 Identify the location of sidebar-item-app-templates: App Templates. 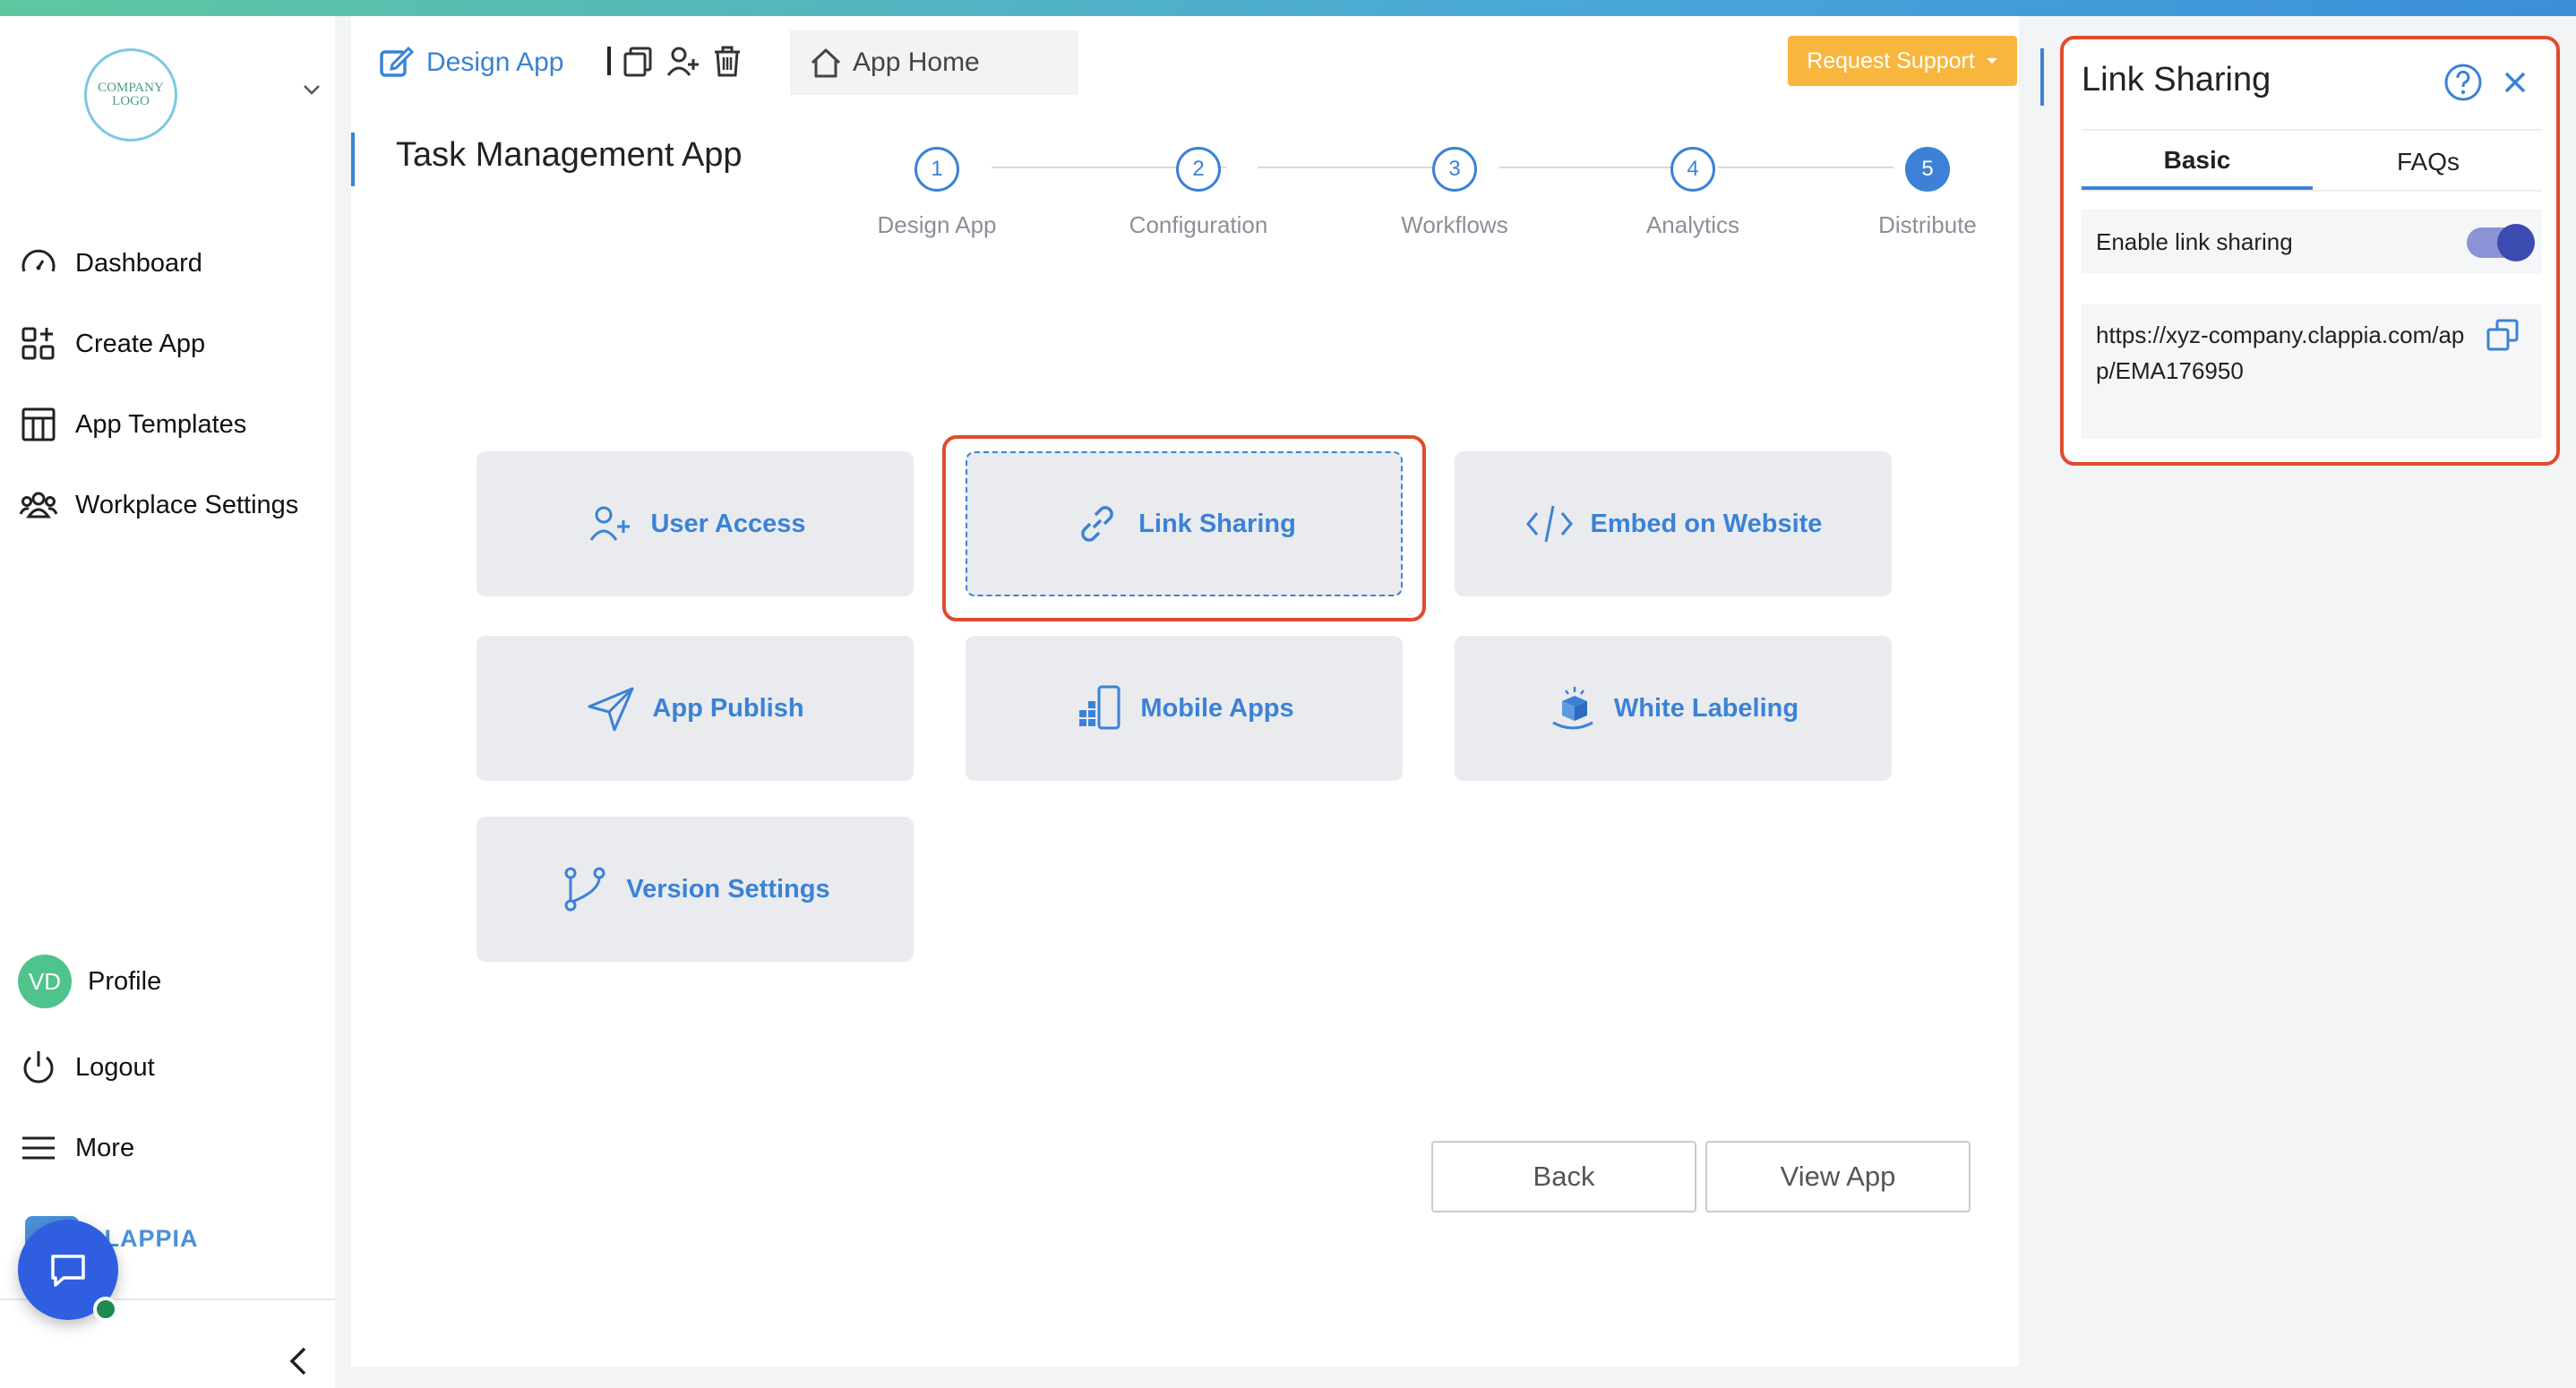
(132, 424).